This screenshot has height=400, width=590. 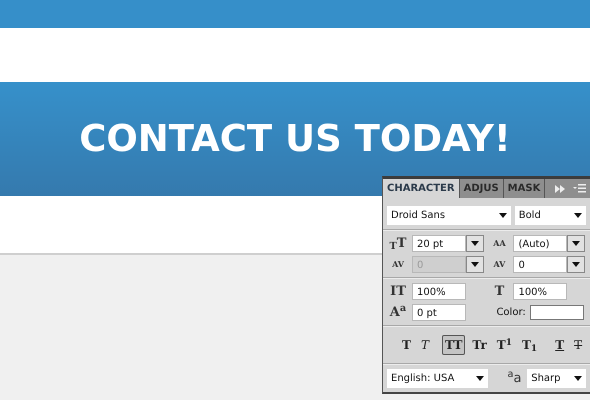 I want to click on field-icon: T, so click(x=499, y=291).